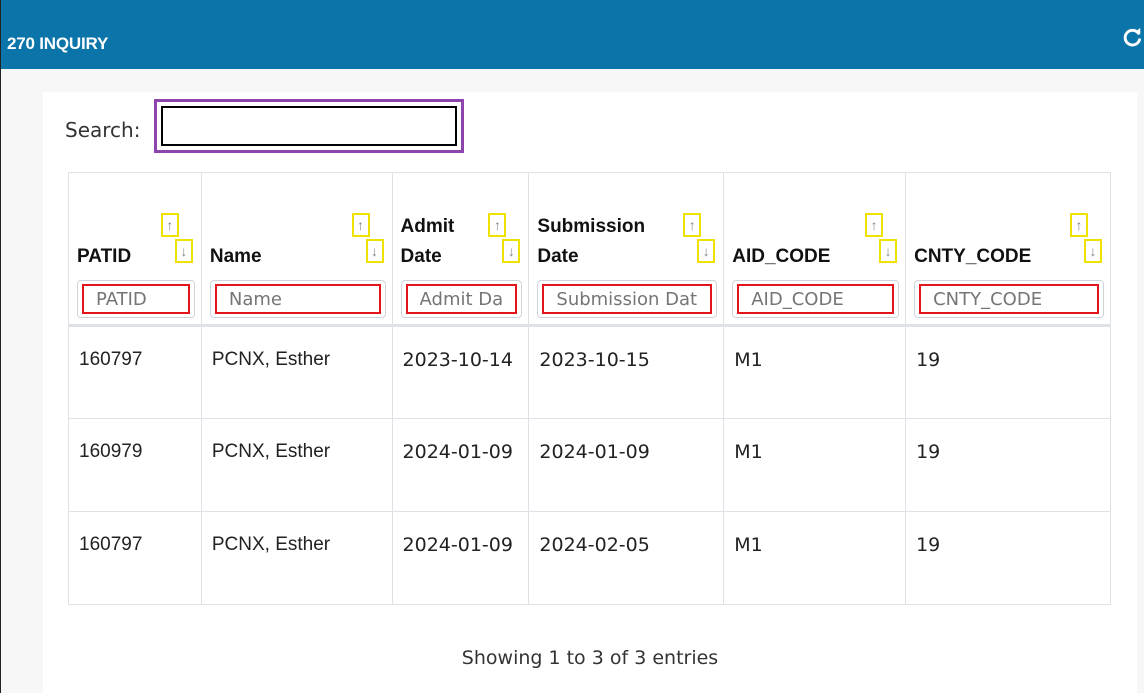 This screenshot has height=693, width=1144. Describe the element at coordinates (572, 34) in the screenshot. I see `panel-header: 270 INQUIRY` at that location.